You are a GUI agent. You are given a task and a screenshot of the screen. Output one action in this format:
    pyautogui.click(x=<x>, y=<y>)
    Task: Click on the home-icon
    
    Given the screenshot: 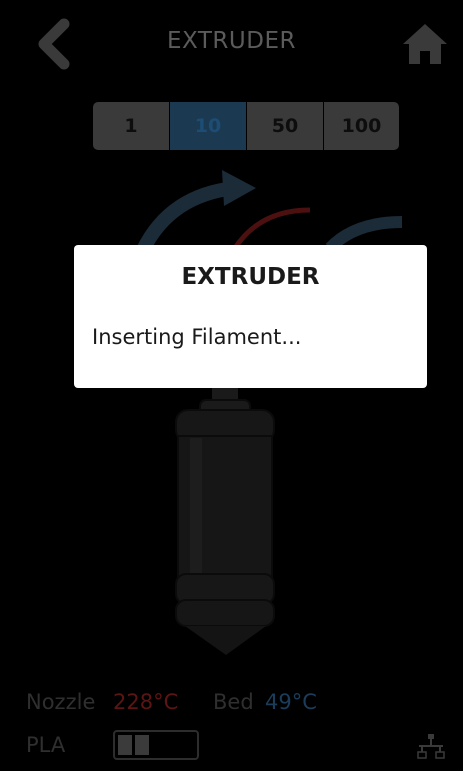 What is the action you would take?
    pyautogui.click(x=425, y=44)
    